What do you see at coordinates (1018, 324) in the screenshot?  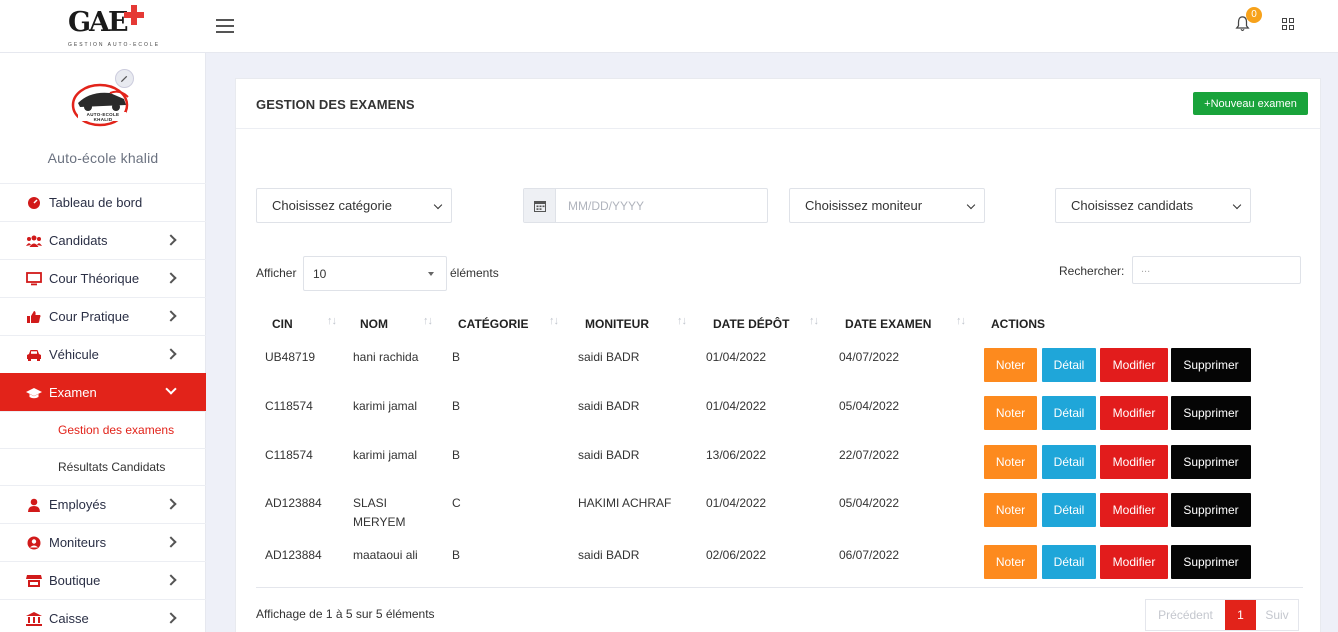 I see `column-header-actions: ACTIONS` at bounding box center [1018, 324].